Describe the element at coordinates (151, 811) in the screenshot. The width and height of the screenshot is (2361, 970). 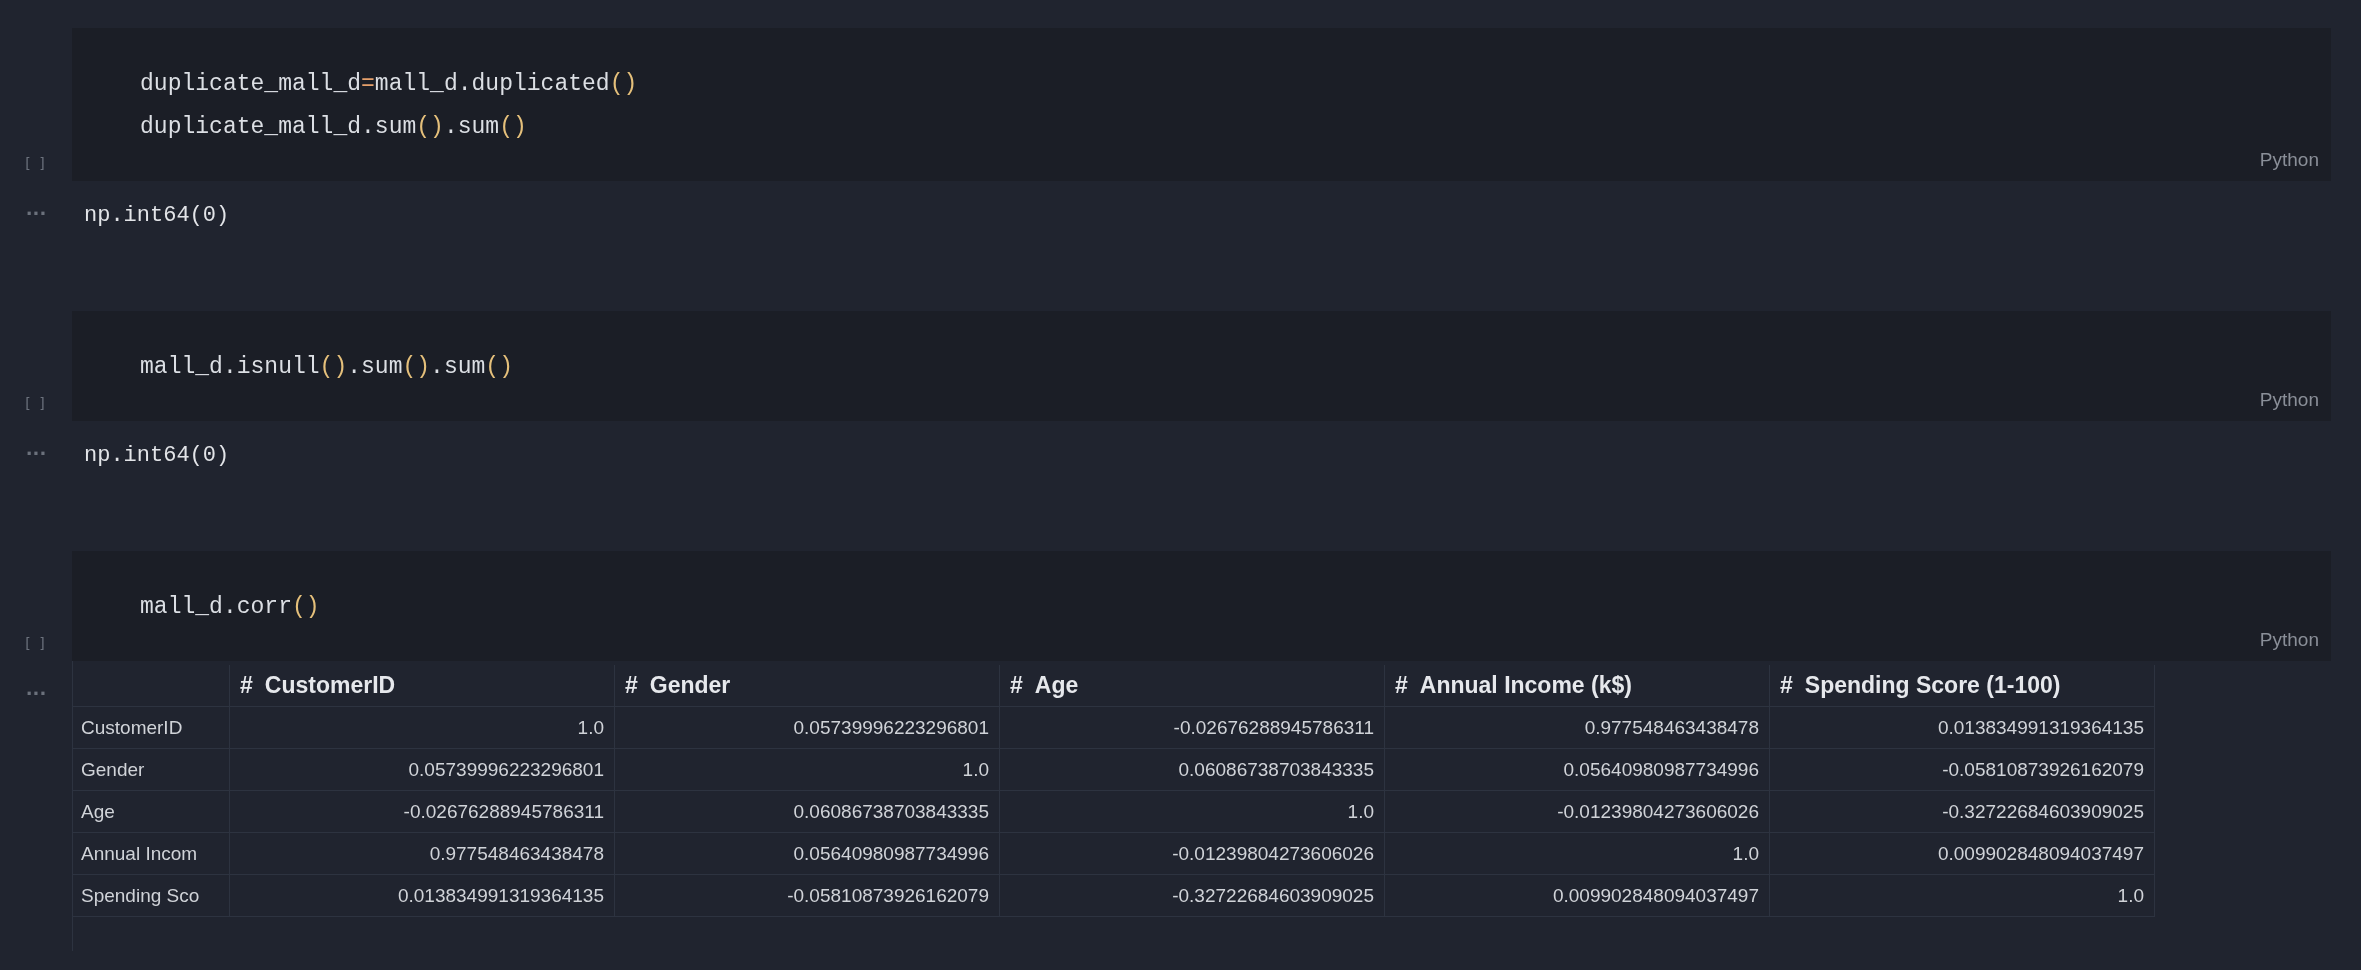
I see `row-index: Age` at that location.